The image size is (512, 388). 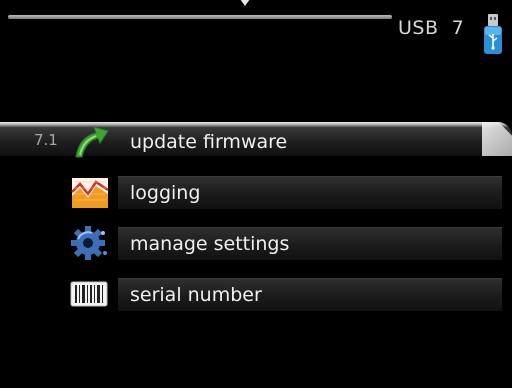 What do you see at coordinates (245, 3) in the screenshot?
I see `scroll-indicator-arrow-icon` at bounding box center [245, 3].